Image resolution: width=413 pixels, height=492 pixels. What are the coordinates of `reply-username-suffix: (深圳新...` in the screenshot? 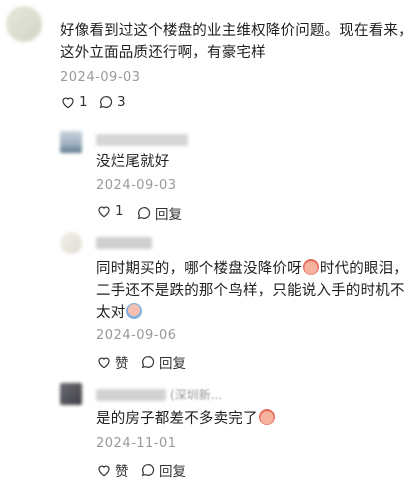 It's located at (196, 395).